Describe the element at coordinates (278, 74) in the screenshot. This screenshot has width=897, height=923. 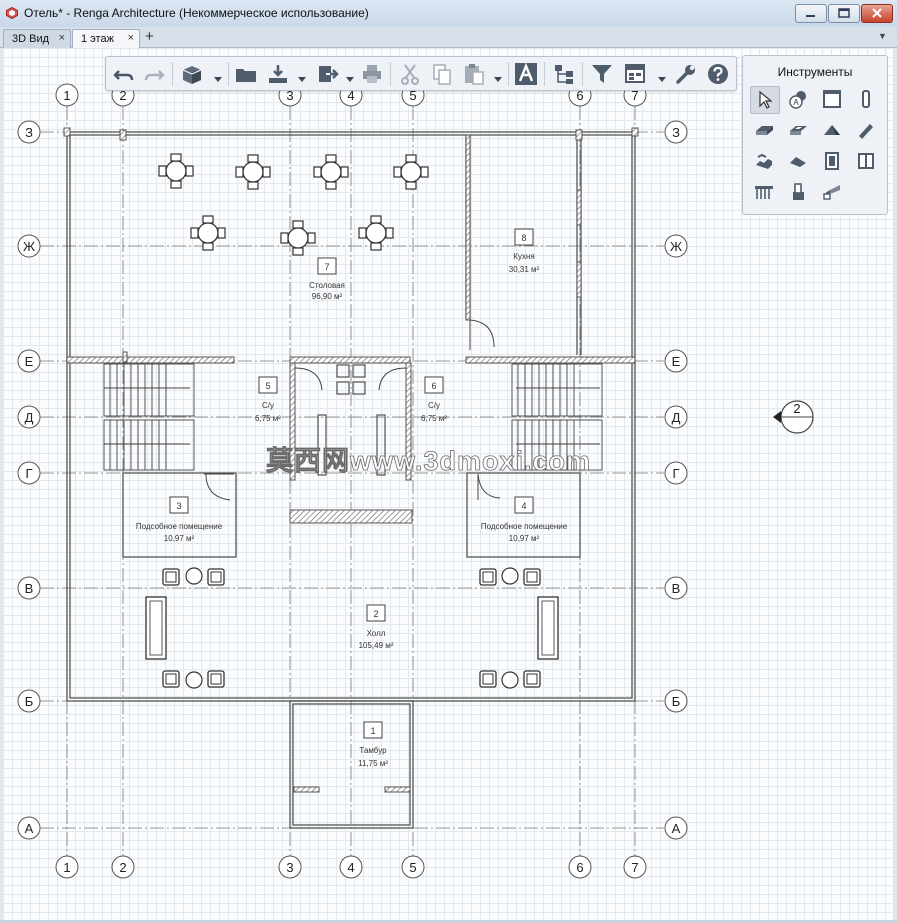
I see `import-icon` at that location.